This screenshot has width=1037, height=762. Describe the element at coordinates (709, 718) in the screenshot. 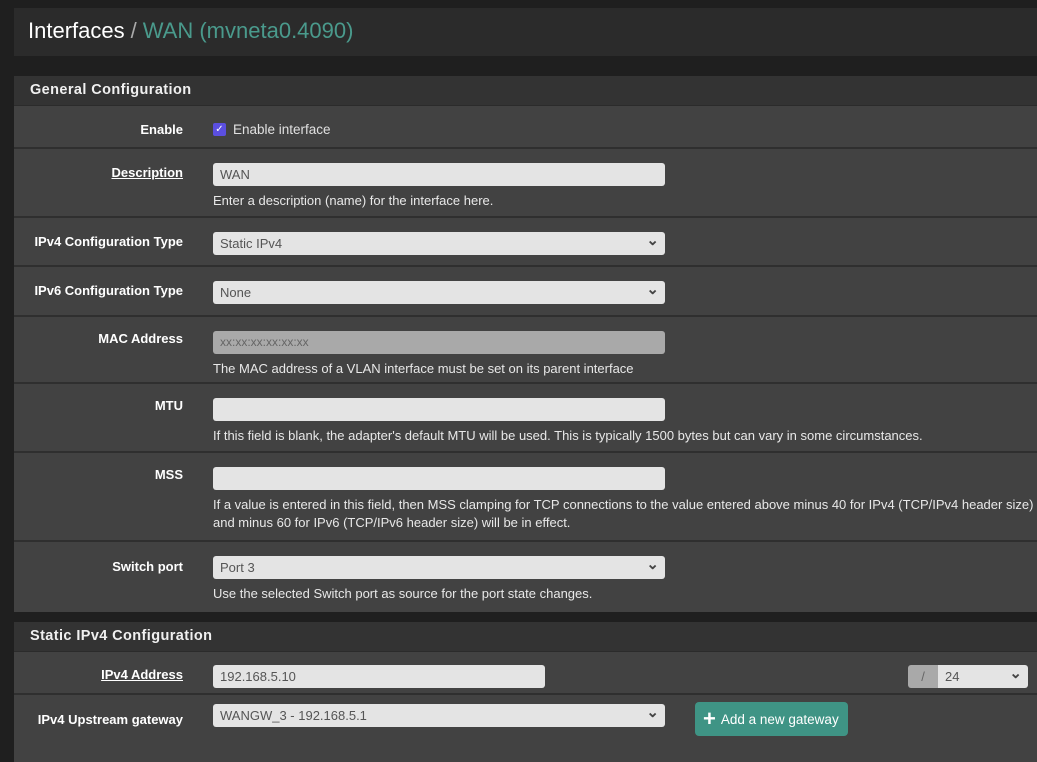

I see `plus-icon: +` at that location.